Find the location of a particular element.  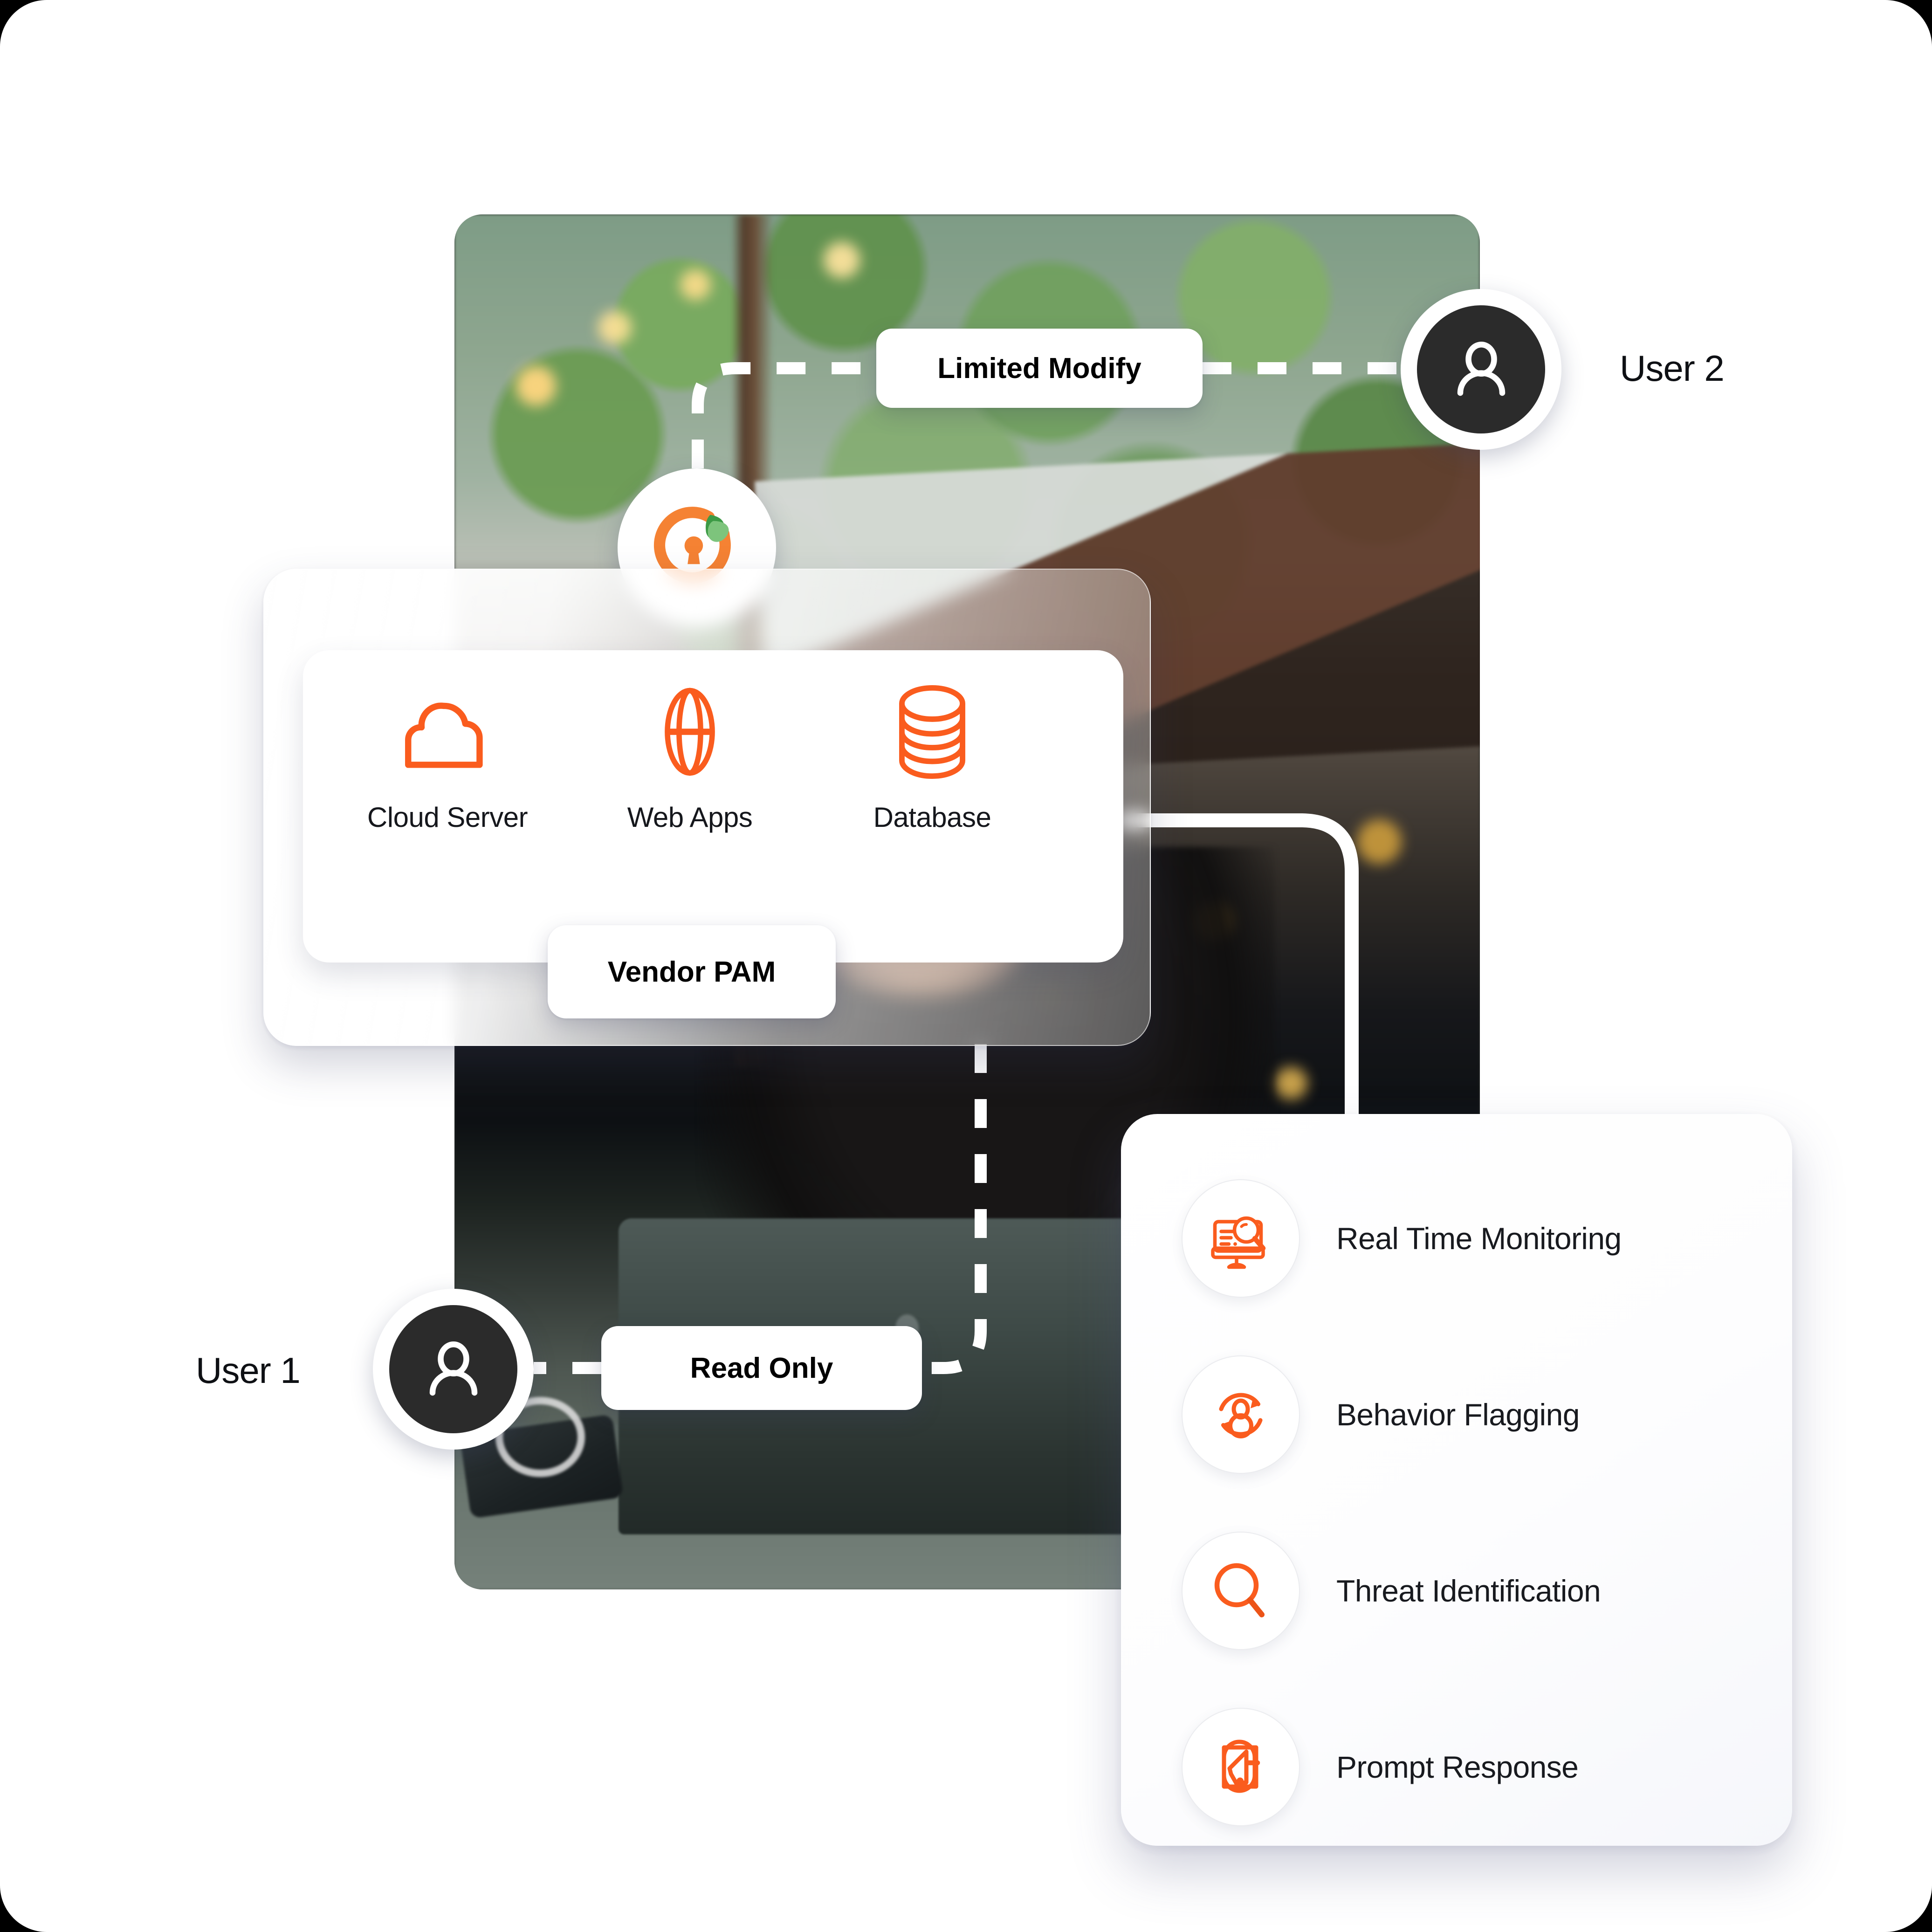

database-icon is located at coordinates (932, 731).